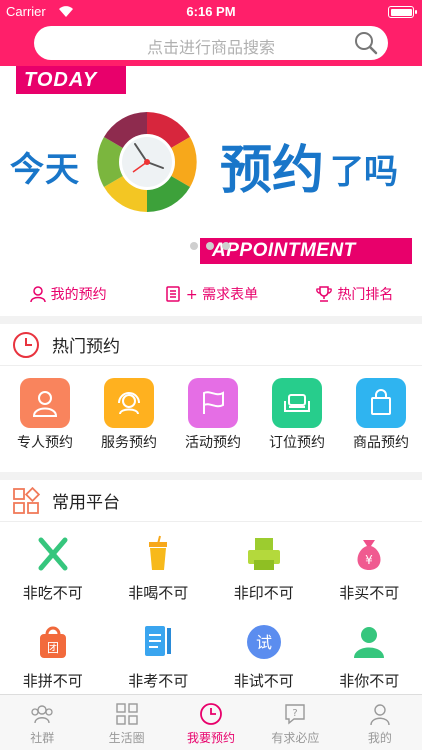 The image size is (422, 750). I want to click on banner-page-dots, so click(210, 246).